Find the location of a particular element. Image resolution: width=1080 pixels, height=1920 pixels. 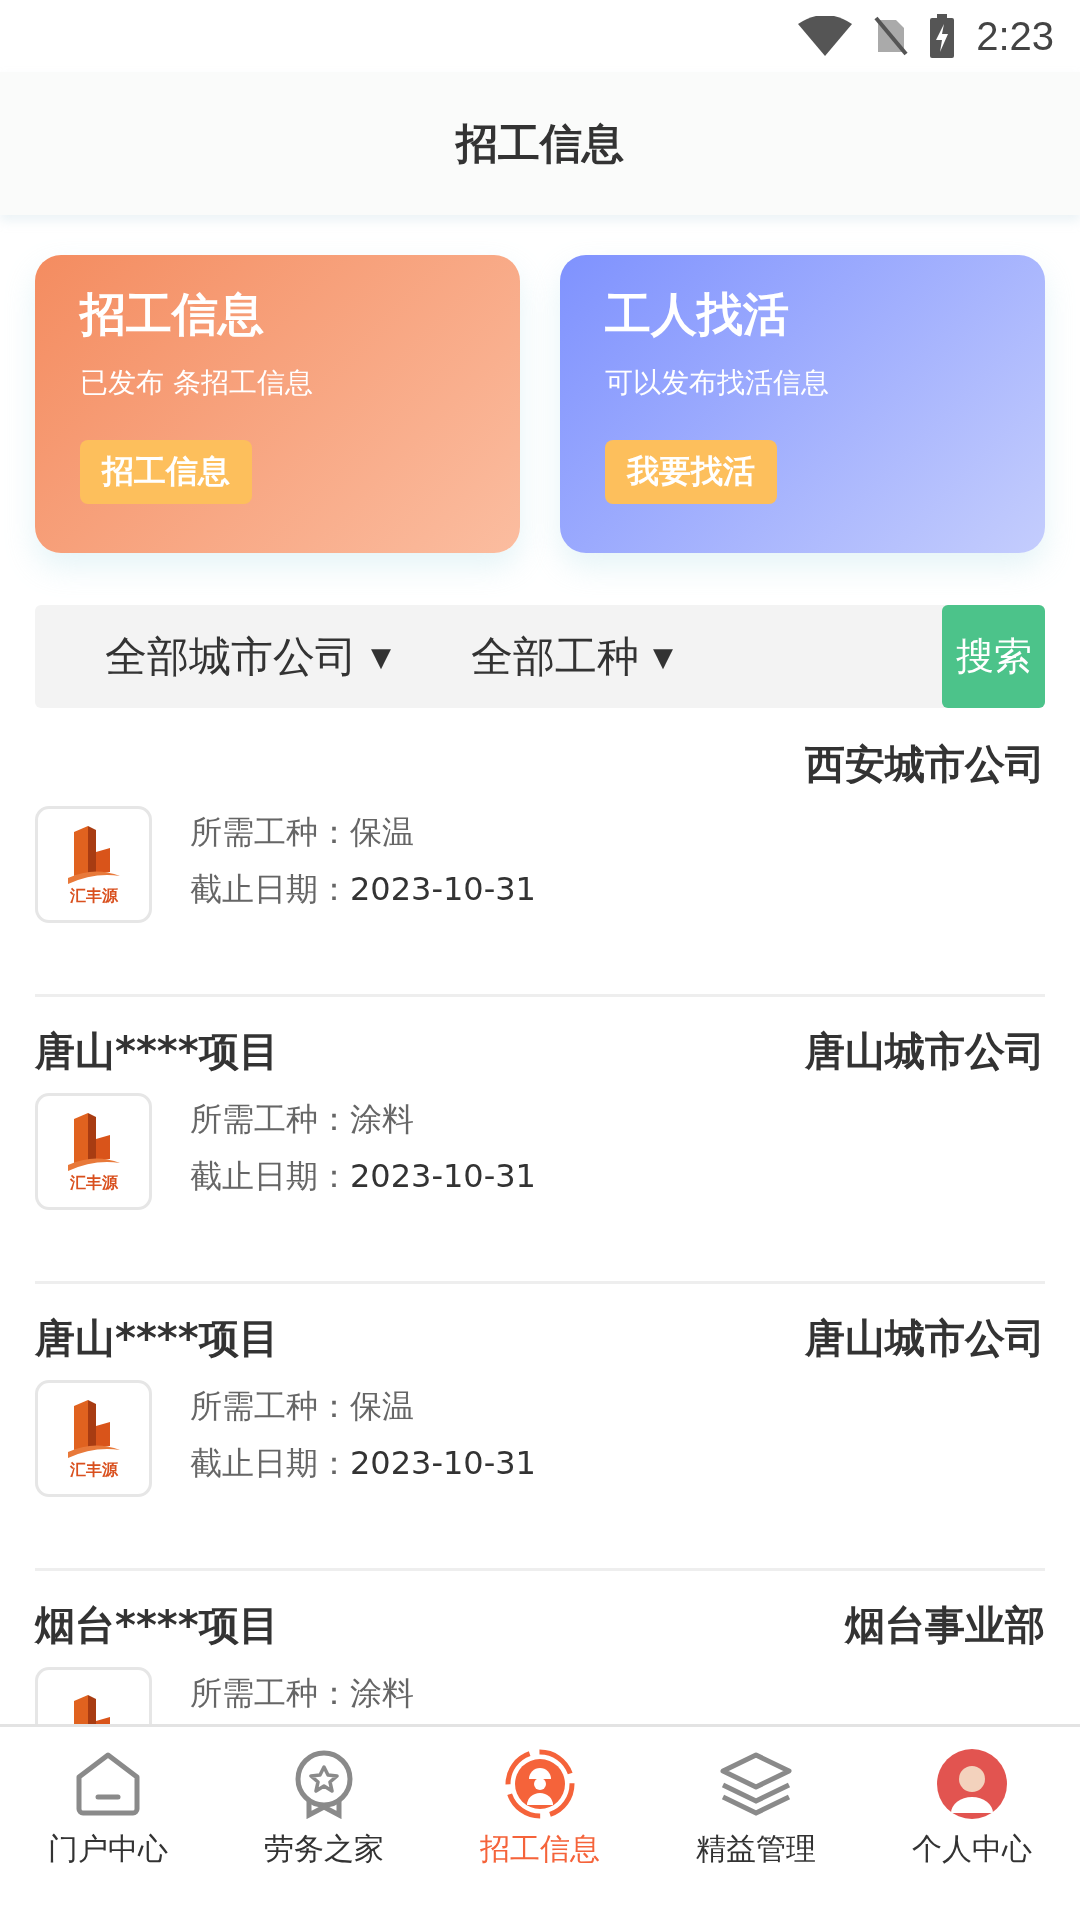

tab-item: 精益管理 is located at coordinates (756, 1823).